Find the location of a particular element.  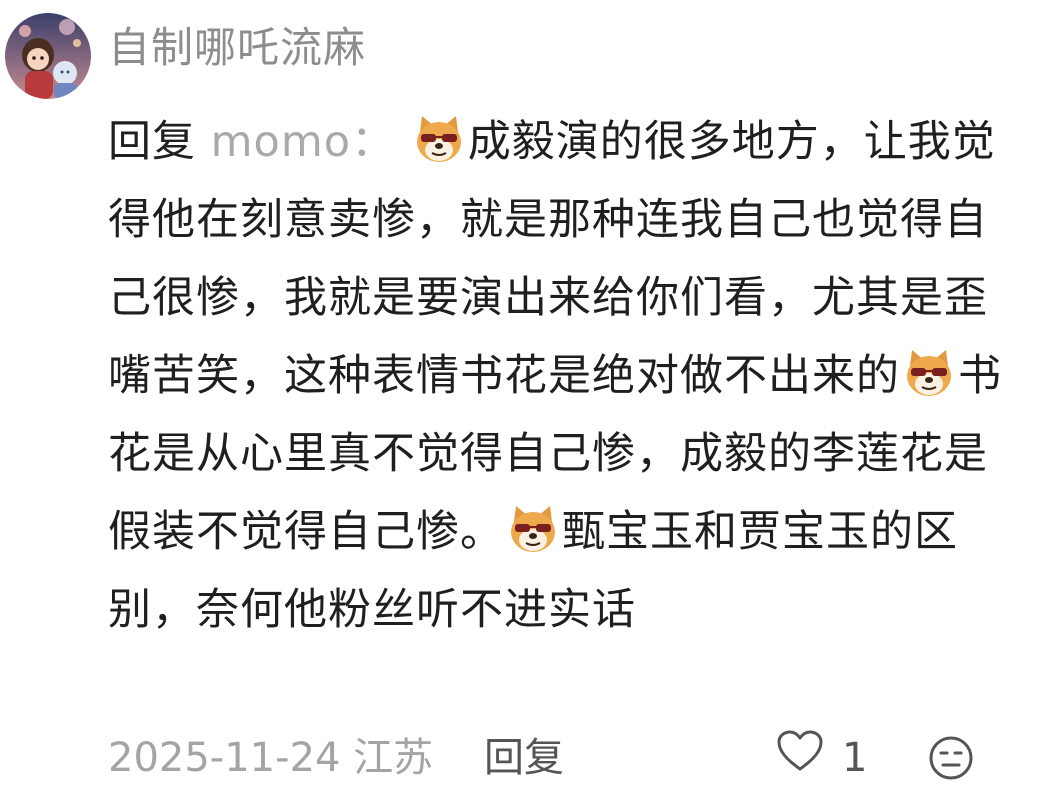

like-button: 1 is located at coordinates (821, 758).